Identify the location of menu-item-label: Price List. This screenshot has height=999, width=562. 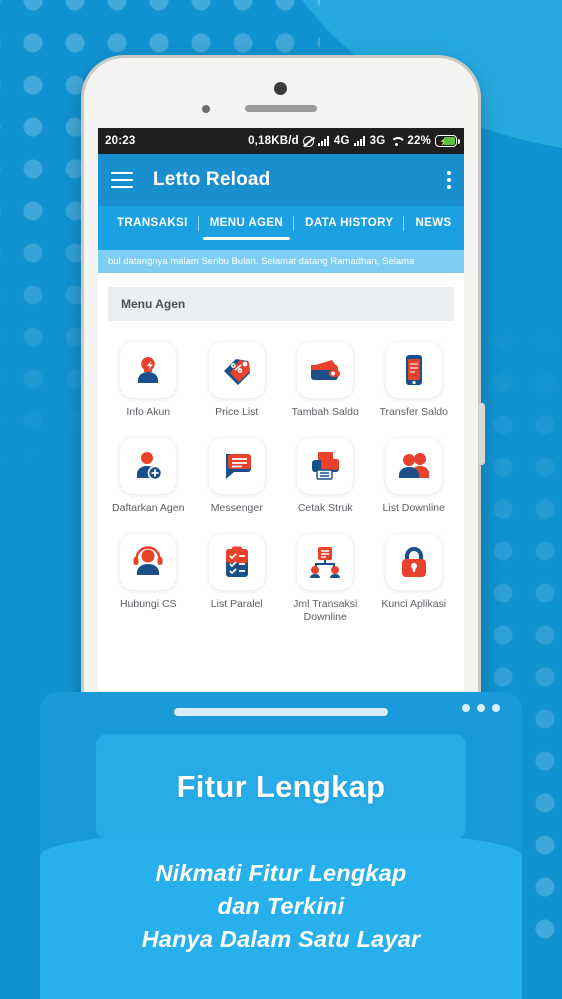
(237, 412).